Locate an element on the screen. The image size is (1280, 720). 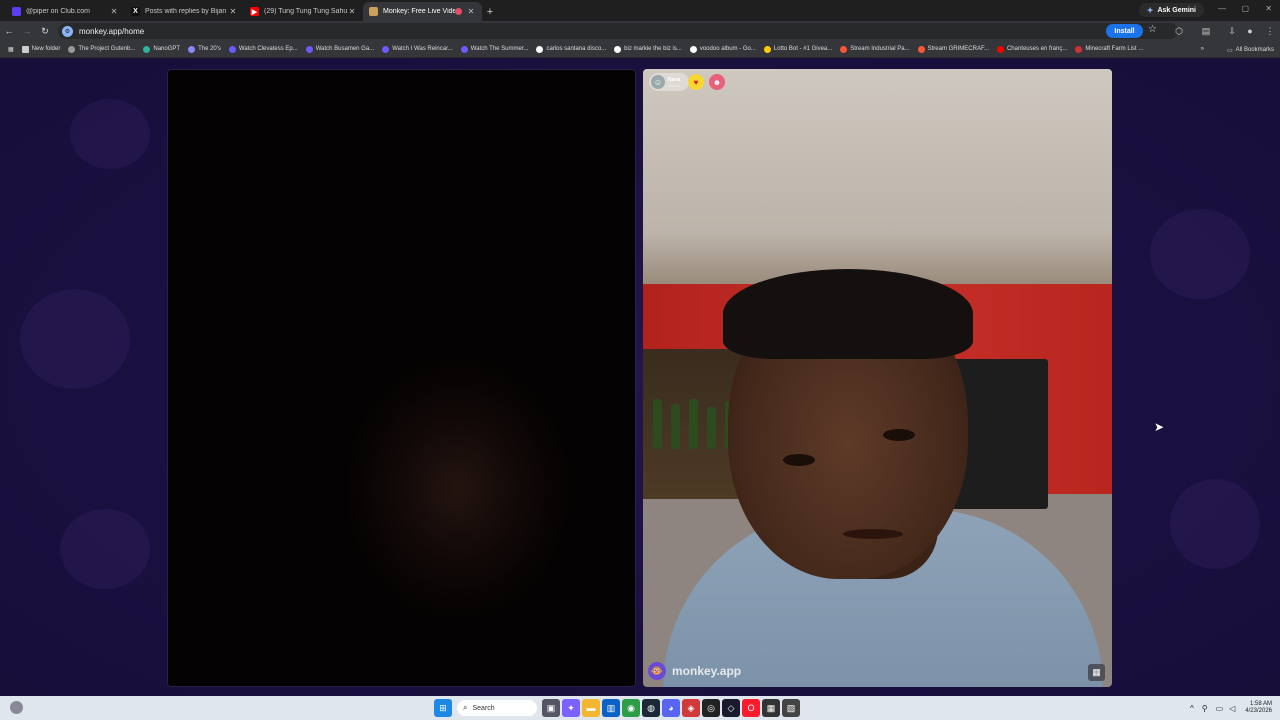
taskbar-search: ⌕ Search is located at coordinates (497, 708).